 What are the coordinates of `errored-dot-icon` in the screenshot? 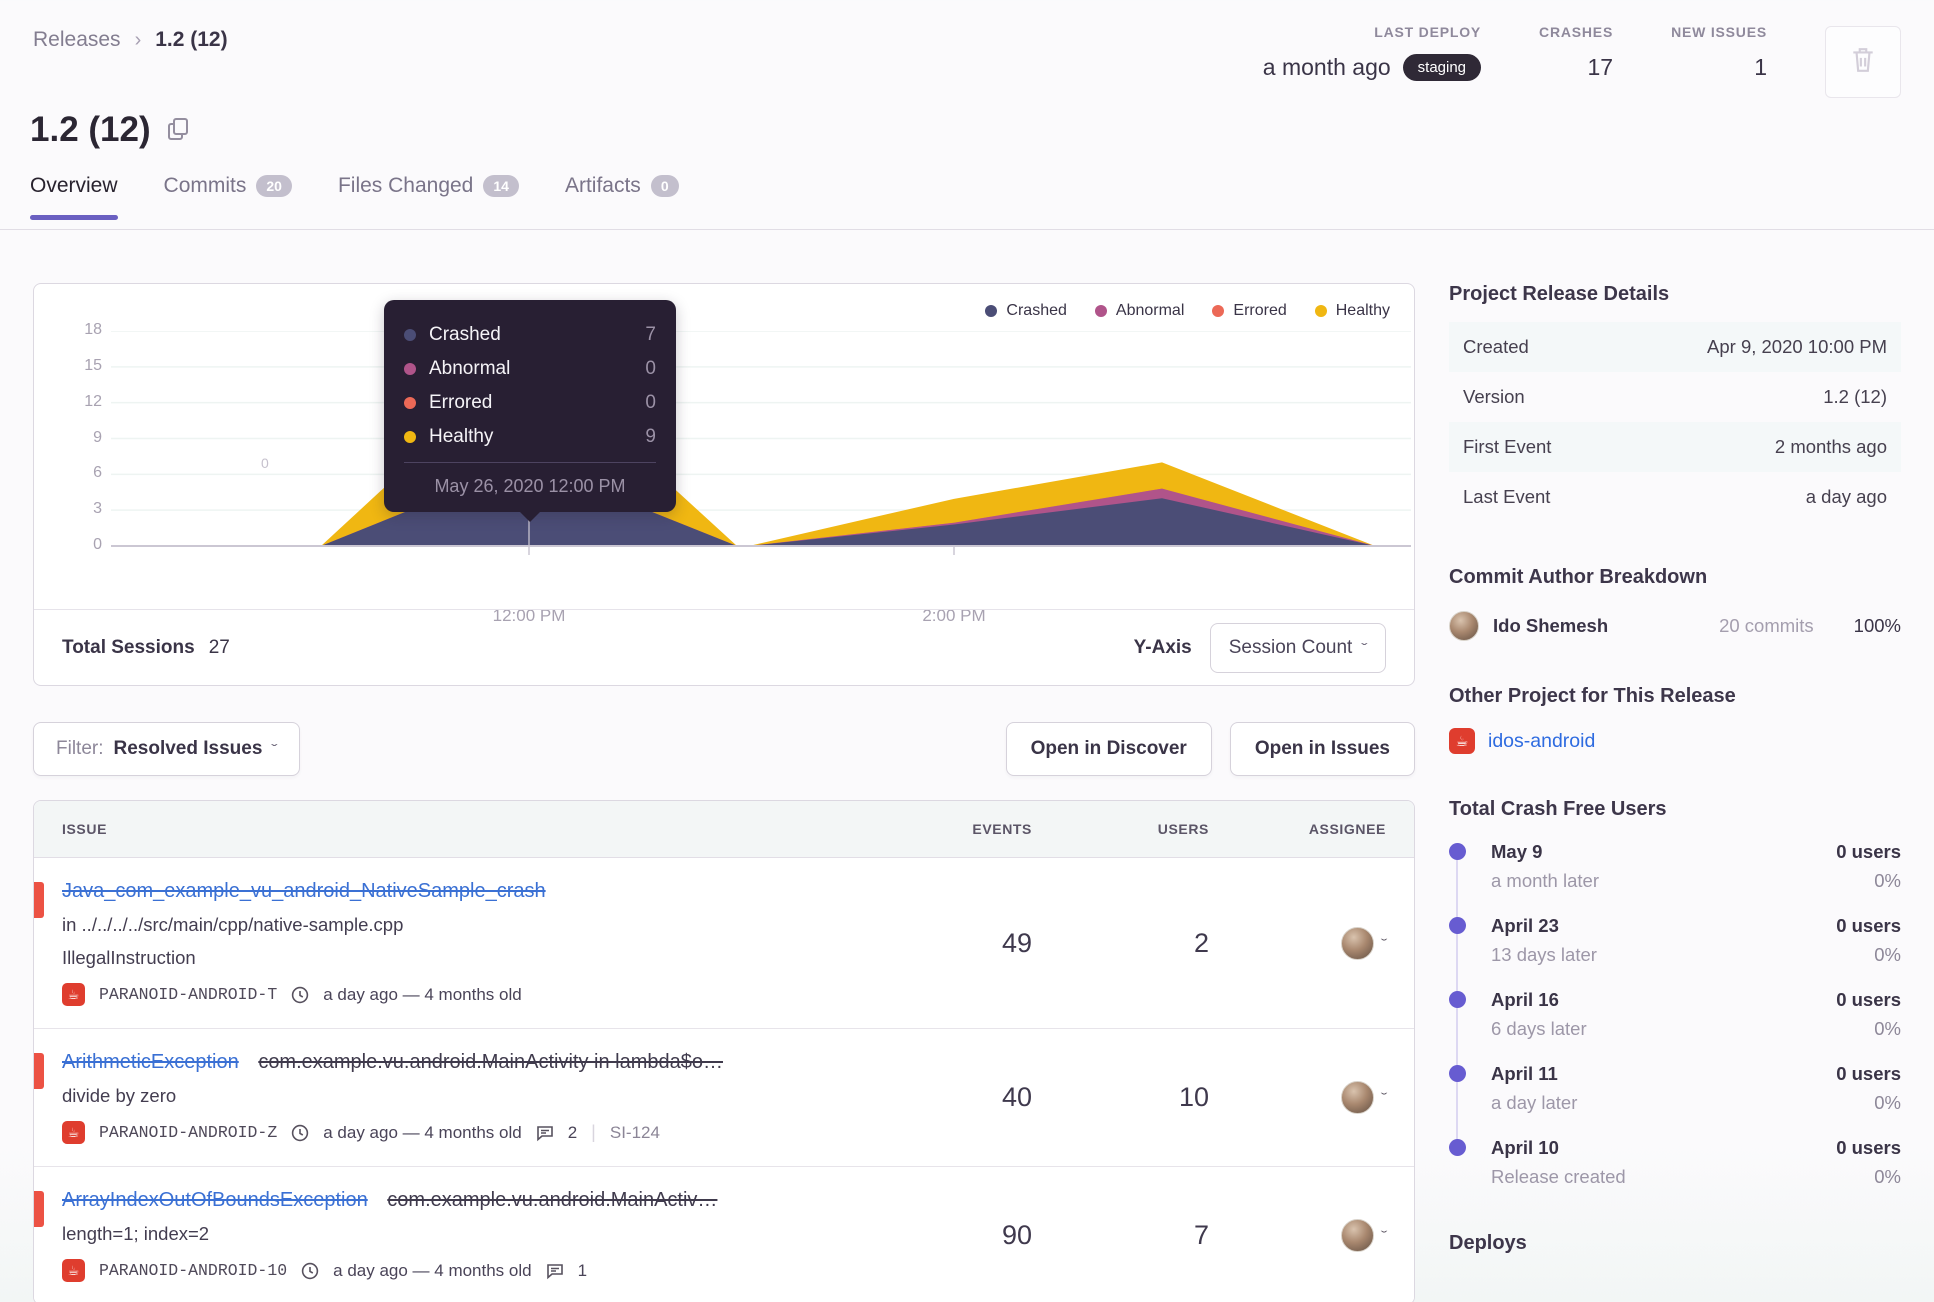 It's located at (1218, 311).